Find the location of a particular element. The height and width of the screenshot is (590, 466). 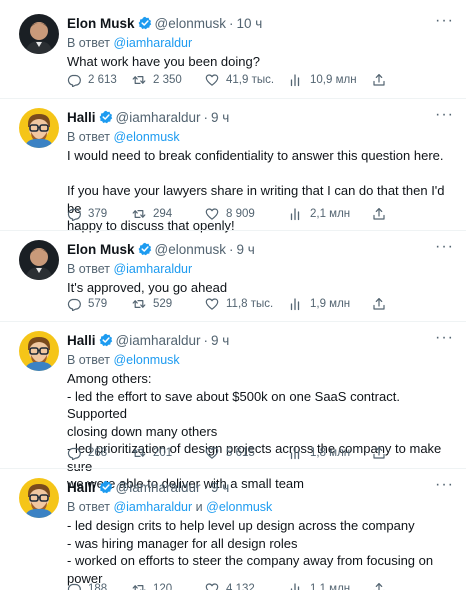

retweet-count: 529 is located at coordinates (163, 304).